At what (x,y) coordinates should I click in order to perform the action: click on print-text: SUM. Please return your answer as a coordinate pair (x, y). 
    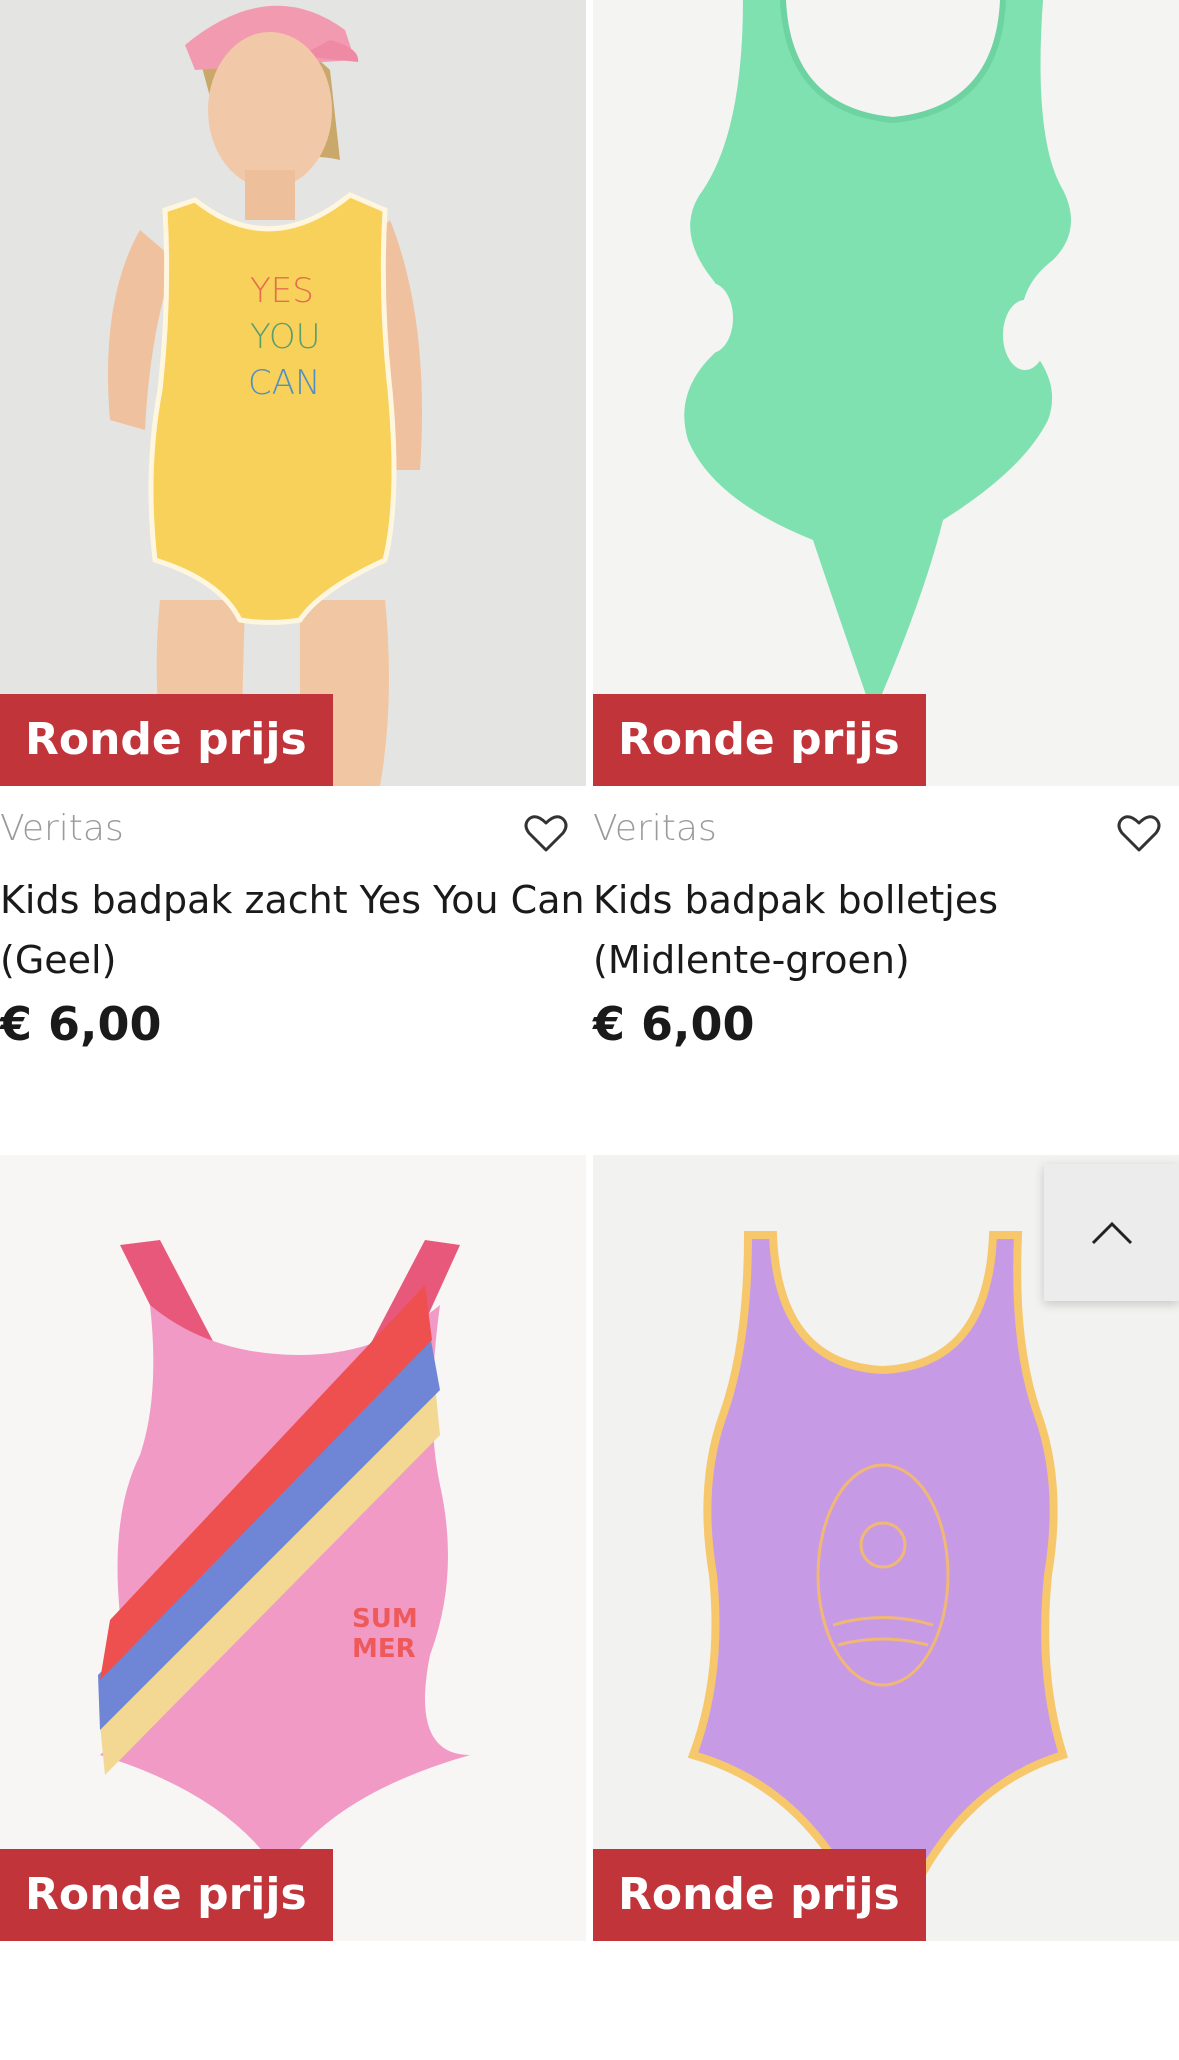
    Looking at the image, I should click on (385, 1619).